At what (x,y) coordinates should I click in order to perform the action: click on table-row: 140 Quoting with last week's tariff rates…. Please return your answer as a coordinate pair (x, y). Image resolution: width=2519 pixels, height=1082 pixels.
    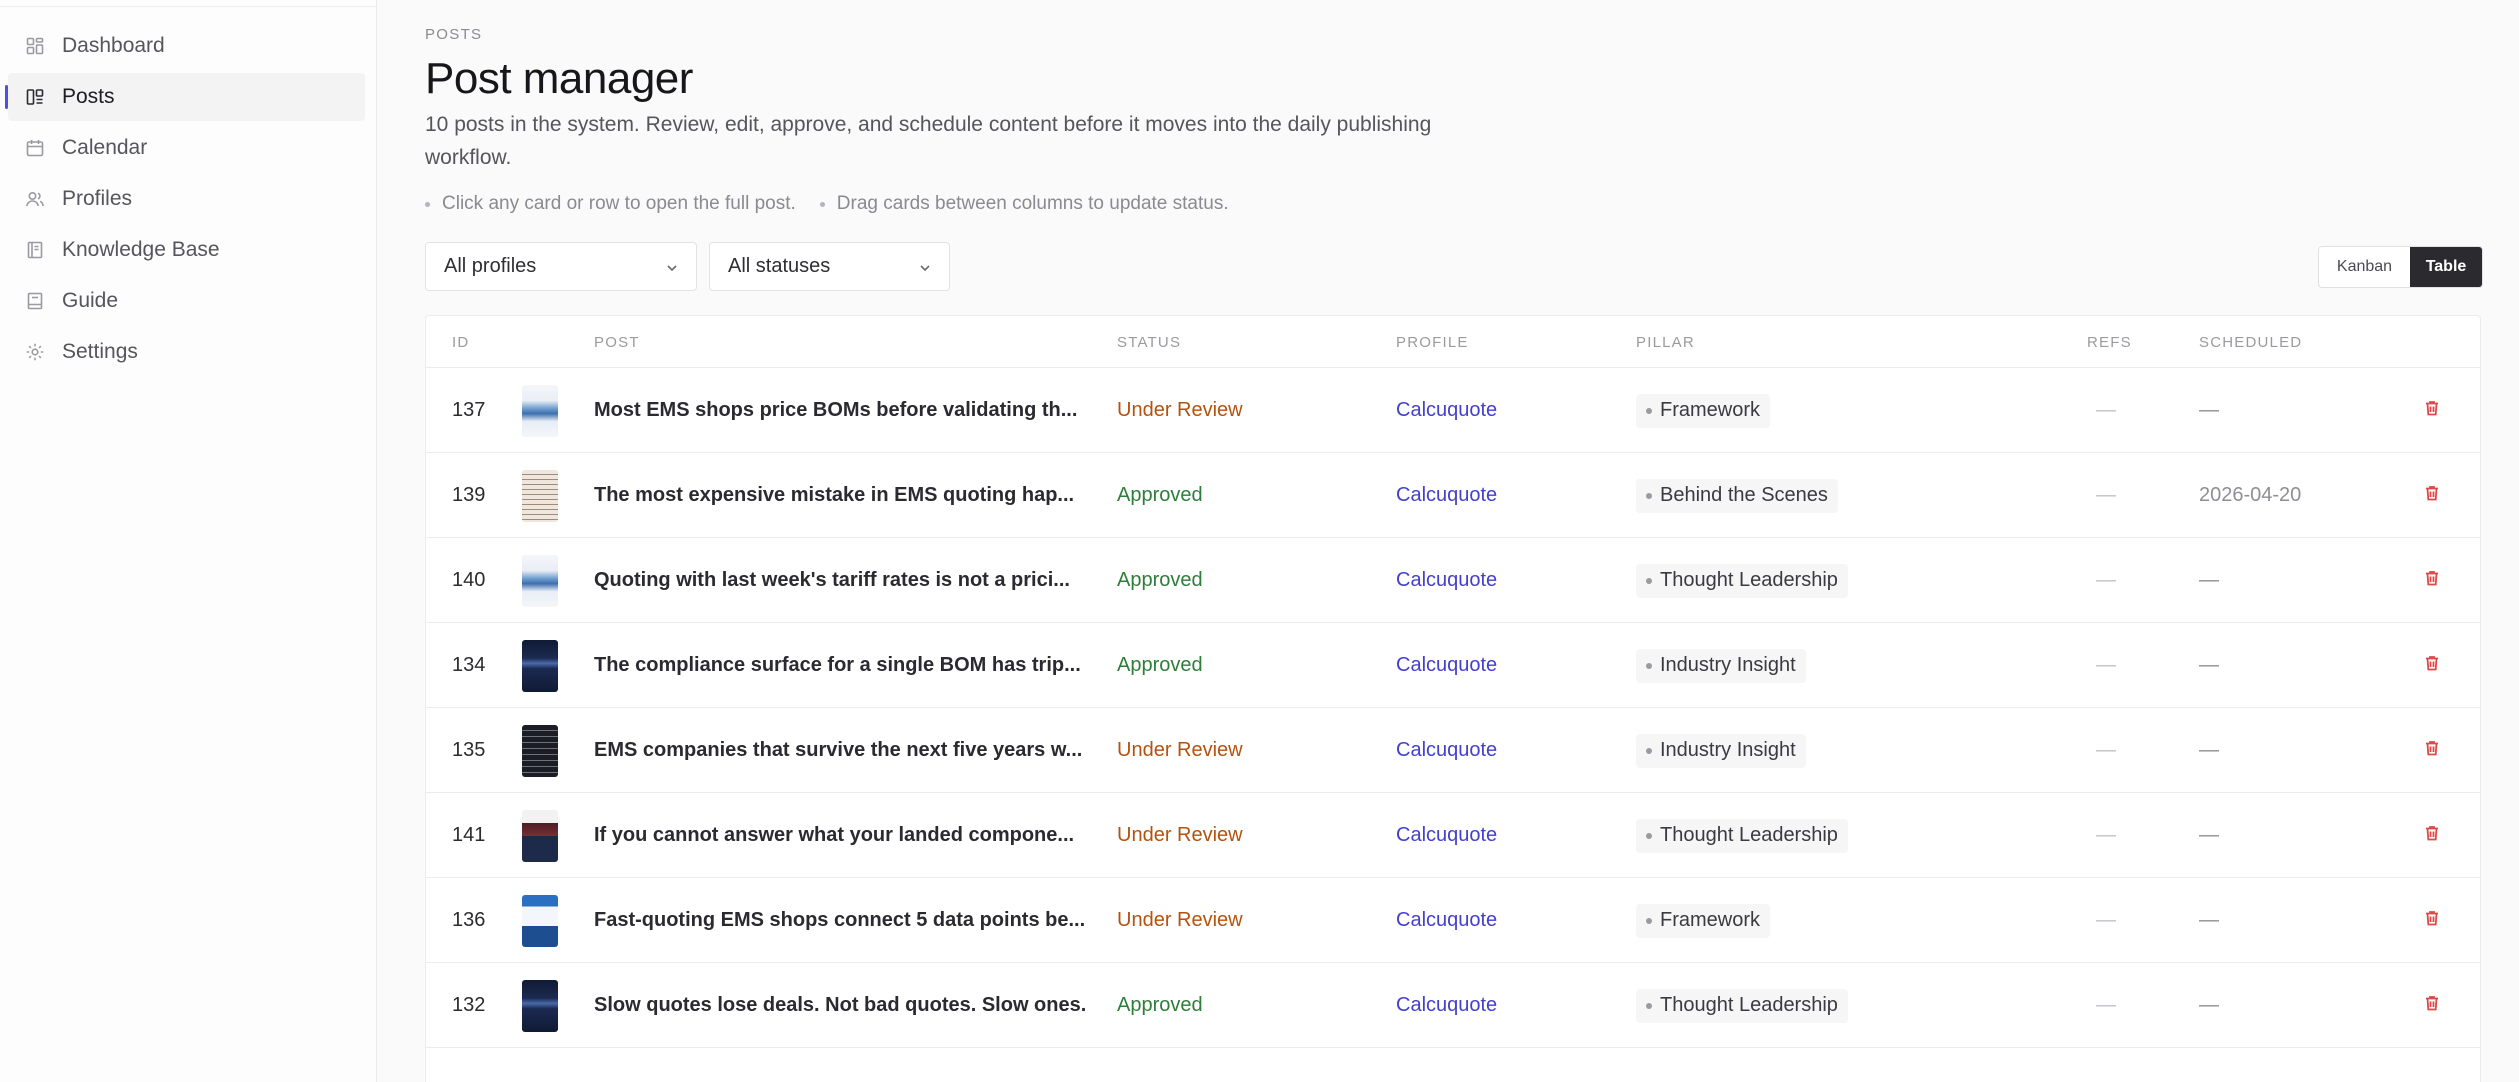
    Looking at the image, I should click on (1453, 580).